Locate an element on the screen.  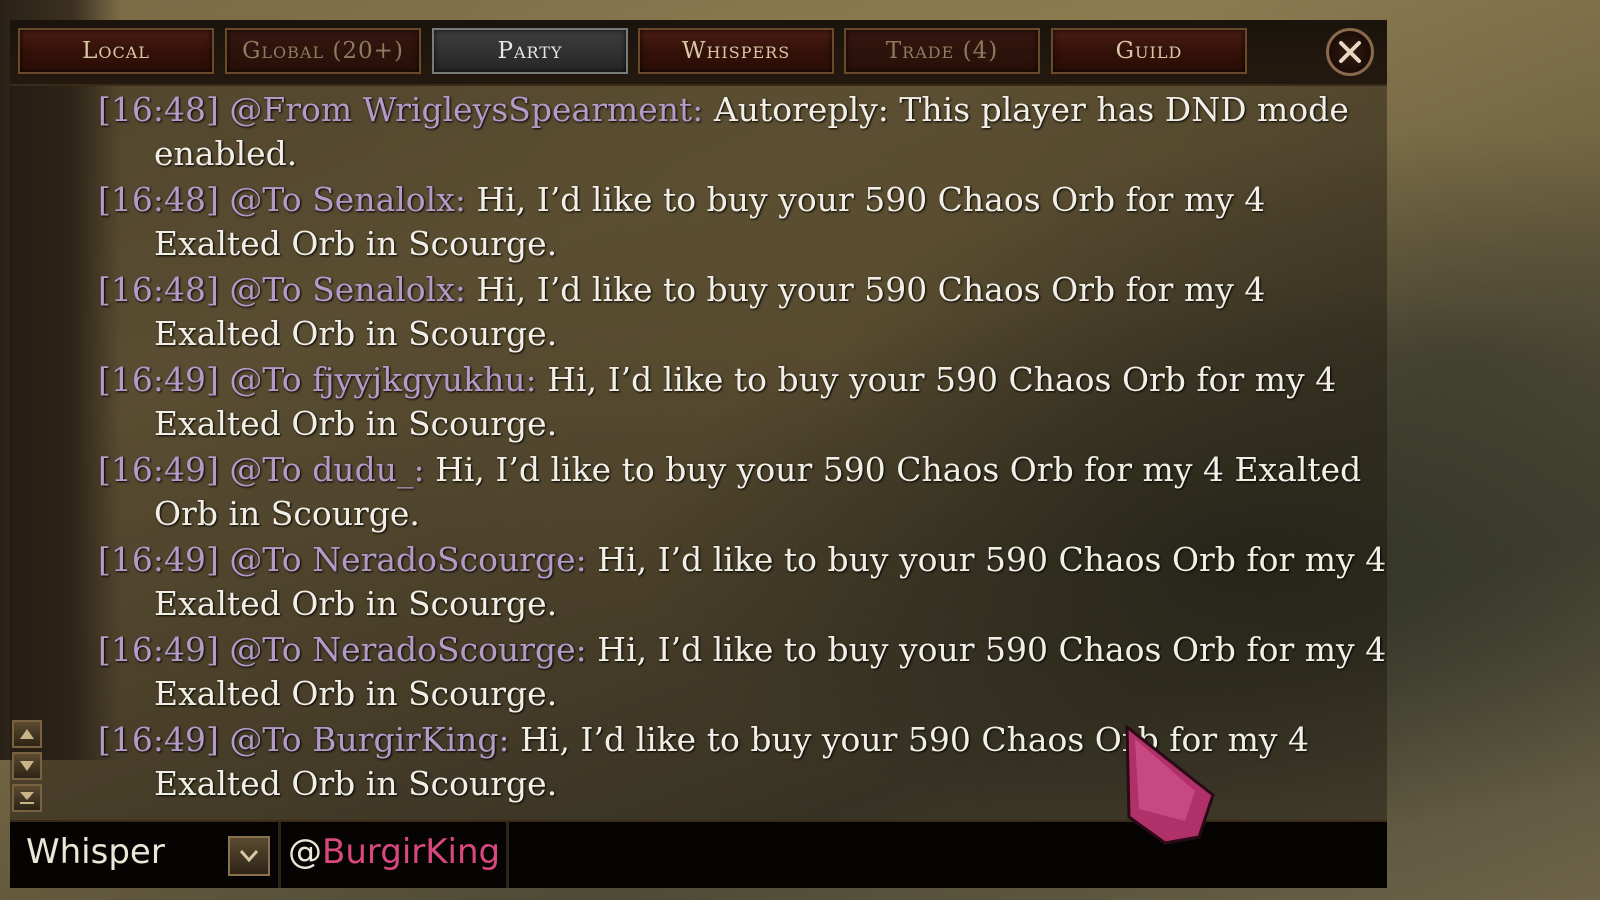
scroll-controls is located at coordinates (28, 768).